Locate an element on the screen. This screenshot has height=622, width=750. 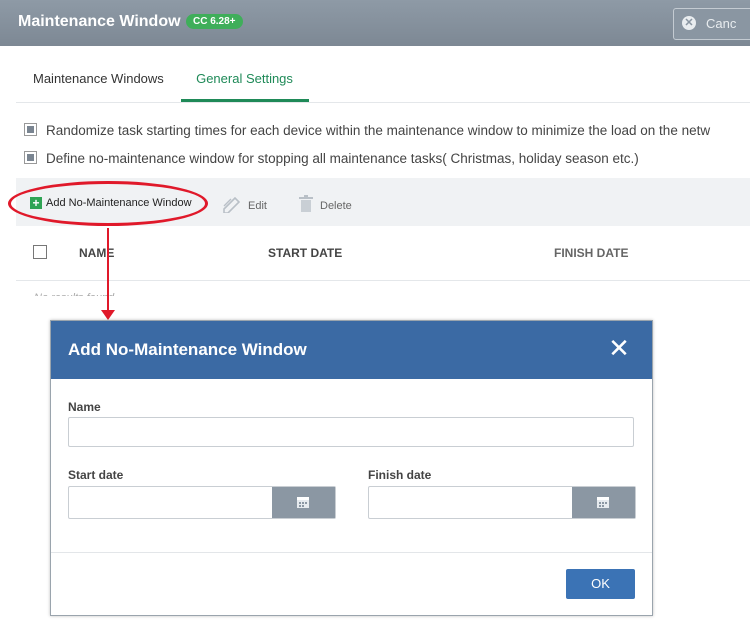
start-date-picker-button is located at coordinates (303, 502).